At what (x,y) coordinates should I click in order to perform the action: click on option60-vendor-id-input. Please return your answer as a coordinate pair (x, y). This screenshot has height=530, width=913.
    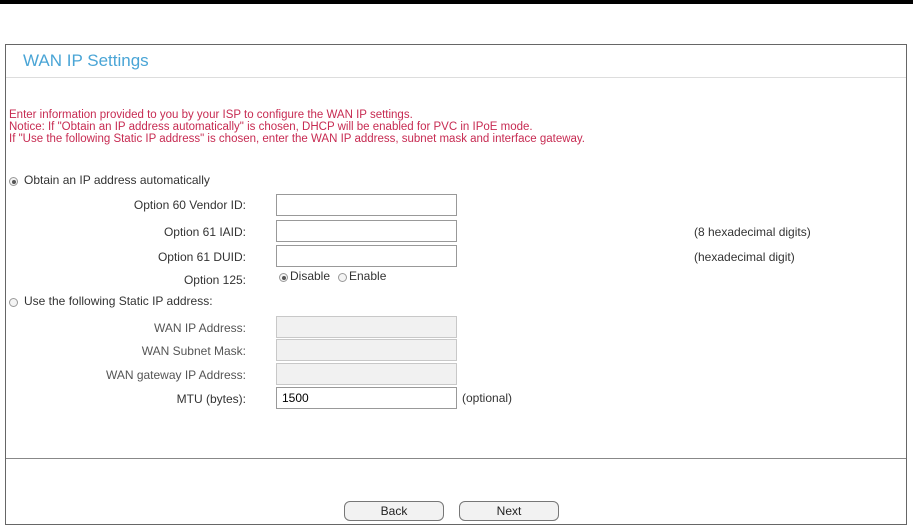
    Looking at the image, I should click on (366, 205).